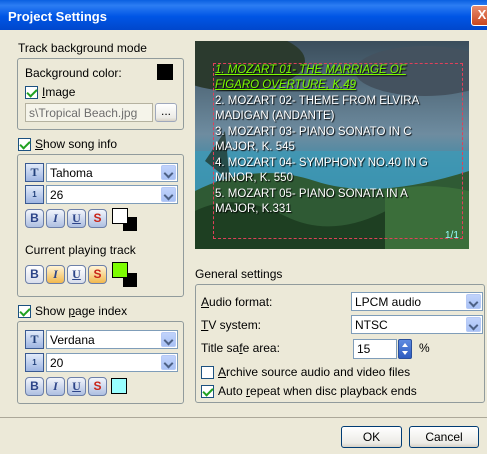 The width and height of the screenshot is (487, 454). I want to click on title-bar: Project Settings, so click(243, 15).